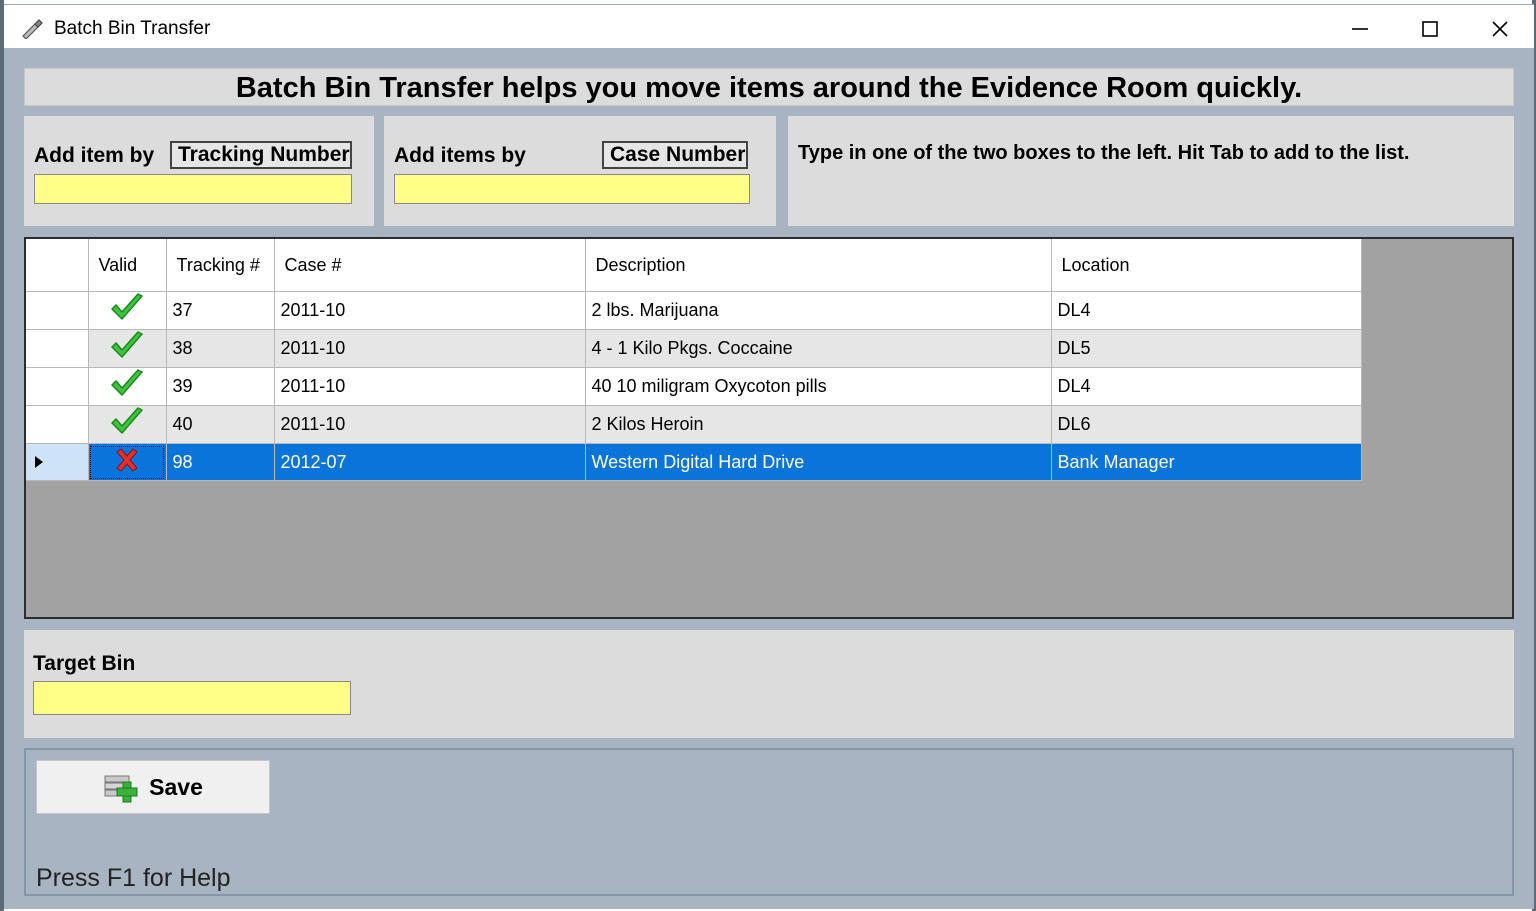 The width and height of the screenshot is (1536, 911). I want to click on maximize-button, so click(1430, 29).